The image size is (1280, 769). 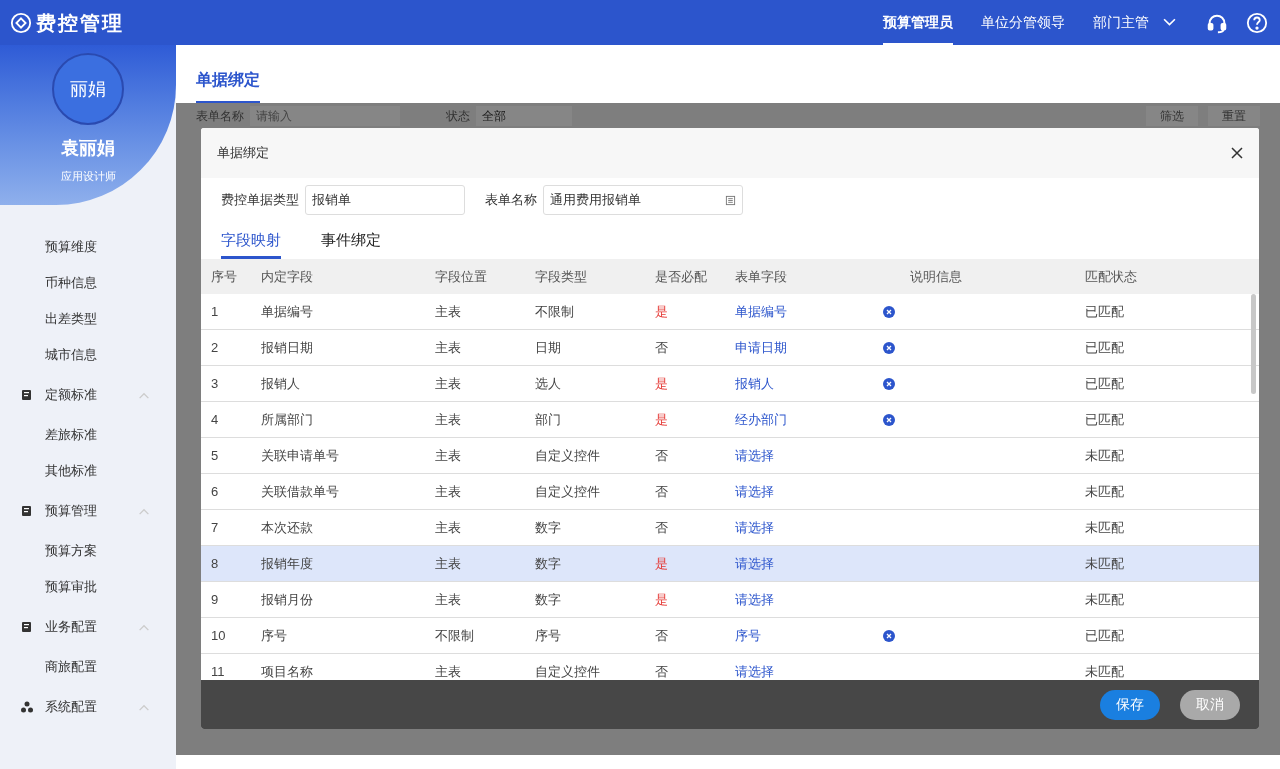 I want to click on chevron-down-icon, so click(x=1169, y=22).